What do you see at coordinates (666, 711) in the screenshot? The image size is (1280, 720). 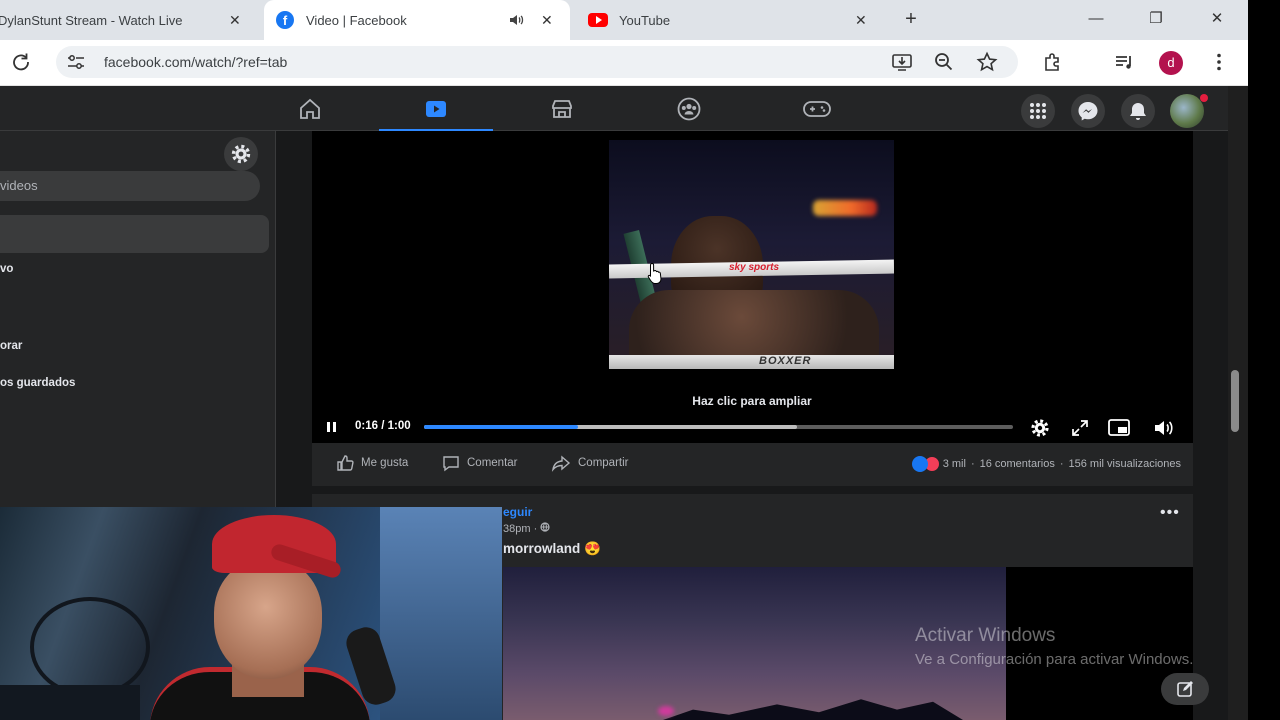 I see `stage-light` at bounding box center [666, 711].